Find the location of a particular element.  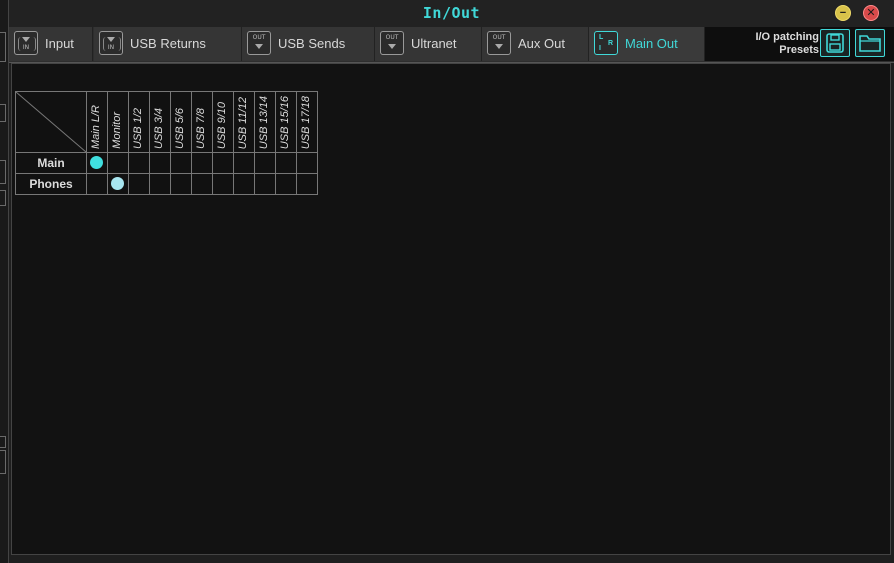

tab-usb-returns: IN USB Returns is located at coordinates (168, 44).